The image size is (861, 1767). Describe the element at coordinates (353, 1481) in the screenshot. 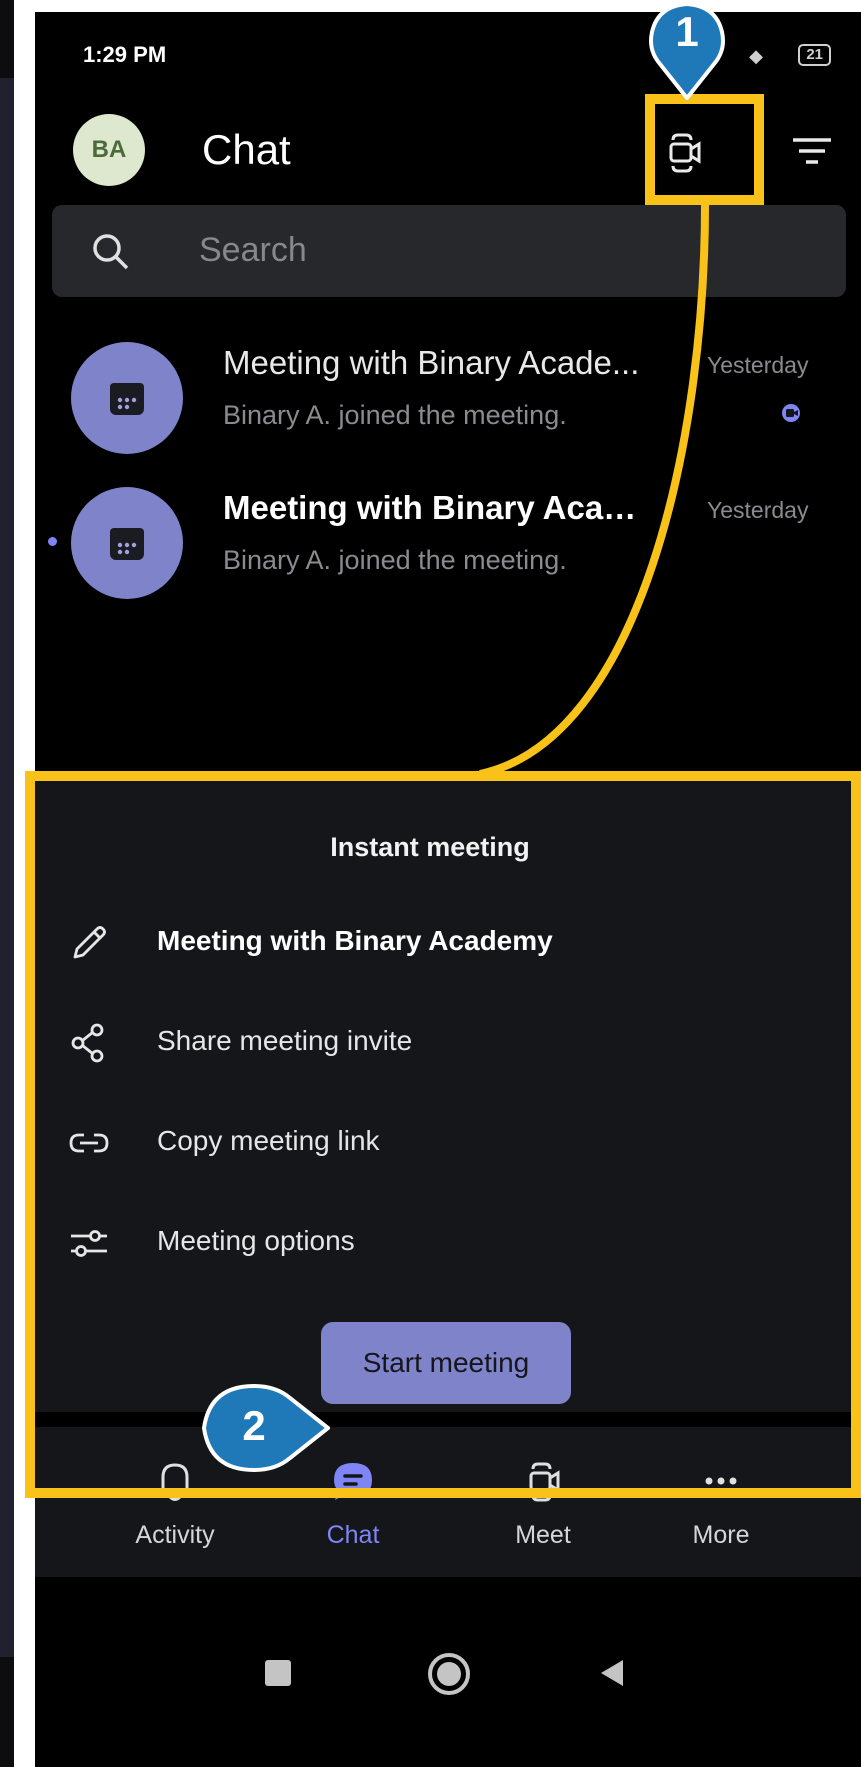

I see `chat-icon` at that location.